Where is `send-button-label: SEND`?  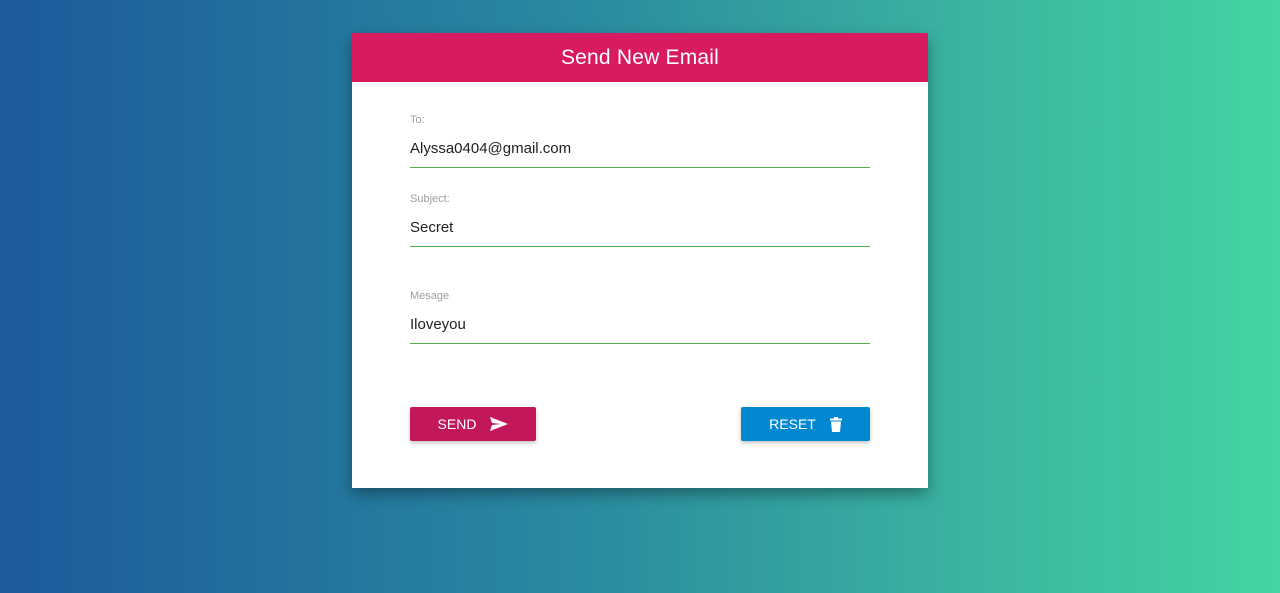 send-button-label: SEND is located at coordinates (457, 424).